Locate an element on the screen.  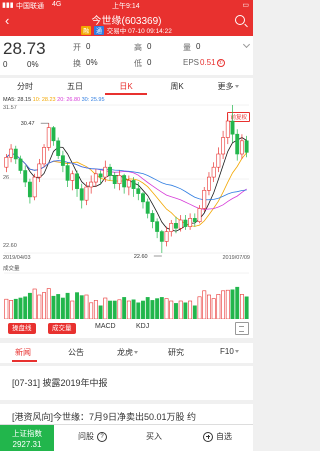
volume-button: 成交量 is located at coordinates (62, 328).